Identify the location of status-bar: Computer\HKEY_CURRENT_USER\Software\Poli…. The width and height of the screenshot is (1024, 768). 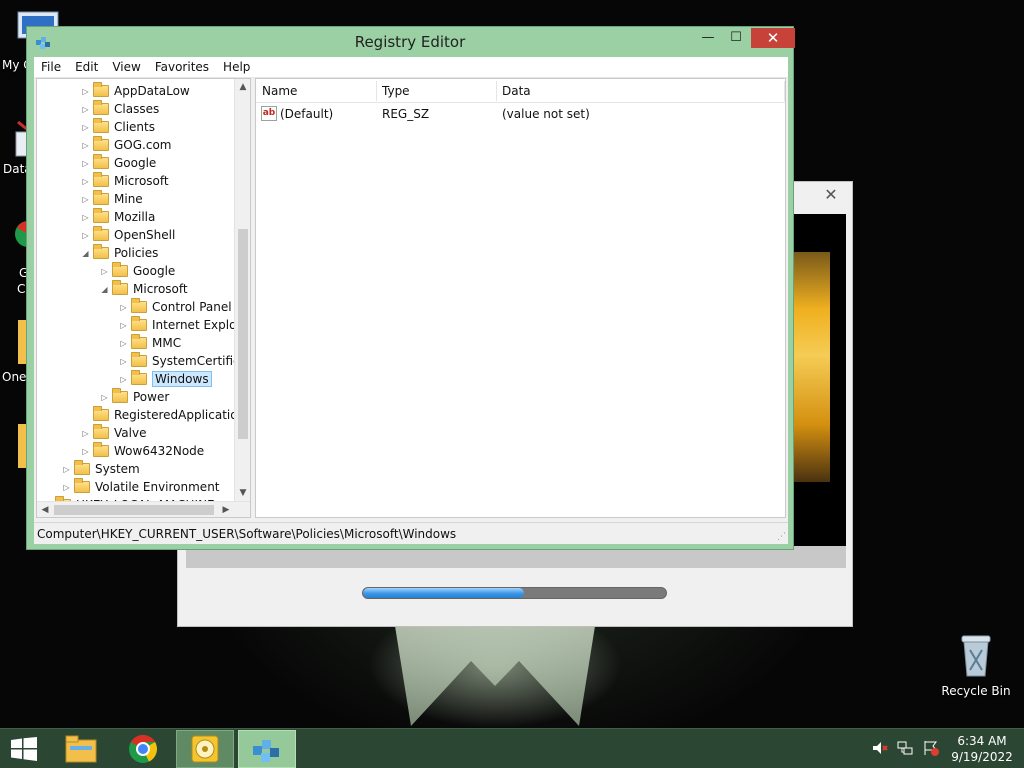
(411, 533).